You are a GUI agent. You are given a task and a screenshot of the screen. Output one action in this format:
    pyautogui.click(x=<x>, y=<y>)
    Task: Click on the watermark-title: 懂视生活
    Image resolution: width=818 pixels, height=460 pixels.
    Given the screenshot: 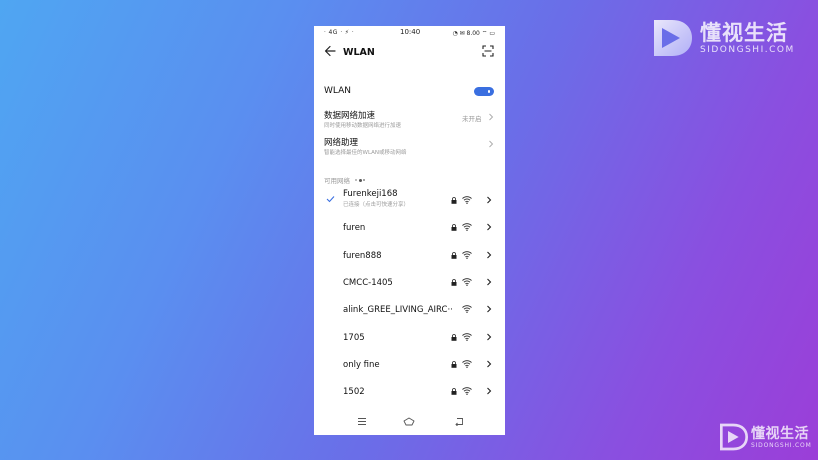 What is the action you would take?
    pyautogui.click(x=744, y=32)
    